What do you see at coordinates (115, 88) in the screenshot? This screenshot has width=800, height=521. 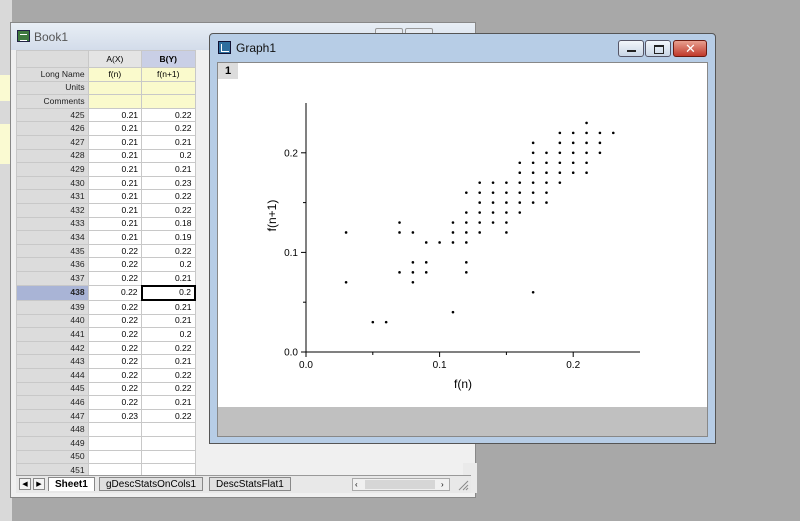 I see `units-cell-a` at bounding box center [115, 88].